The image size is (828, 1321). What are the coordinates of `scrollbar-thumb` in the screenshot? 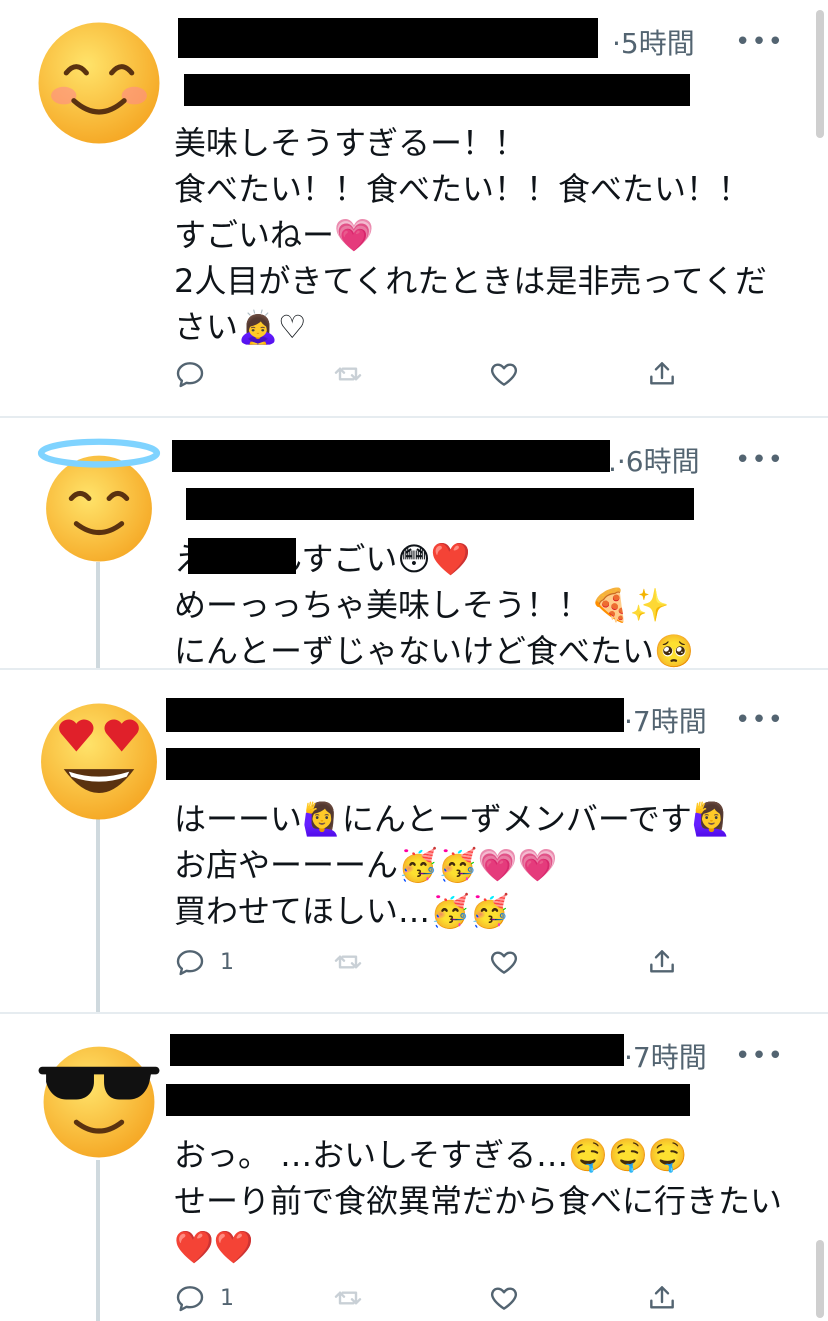 It's located at (820, 74).